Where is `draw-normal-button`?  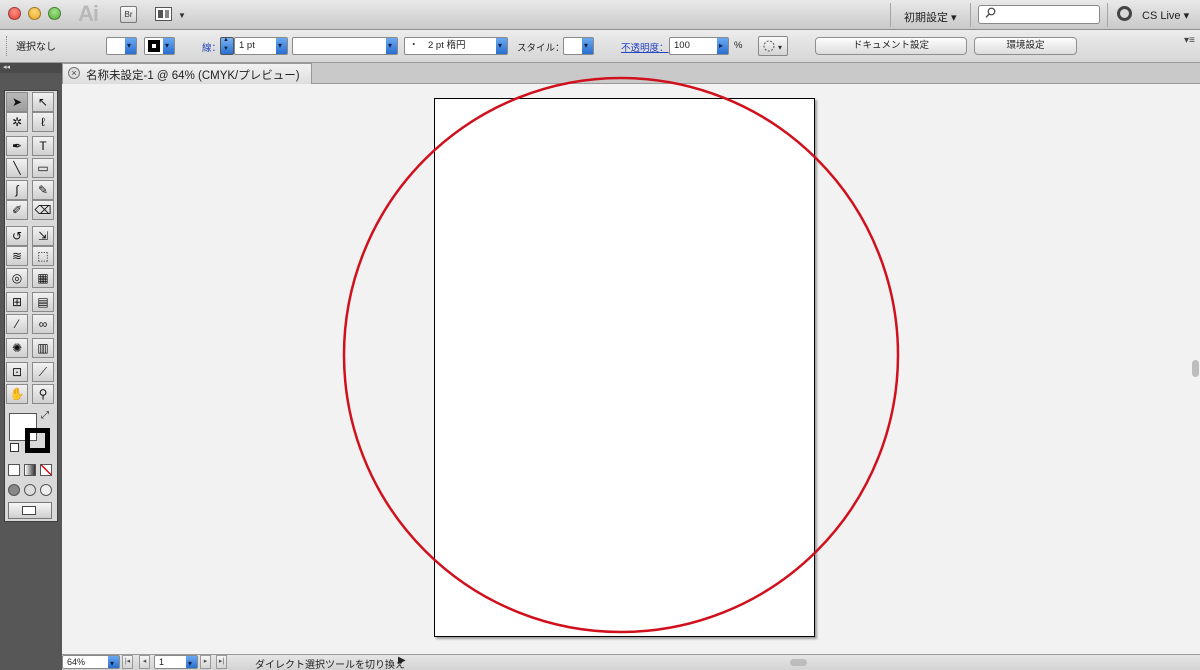 draw-normal-button is located at coordinates (14, 490).